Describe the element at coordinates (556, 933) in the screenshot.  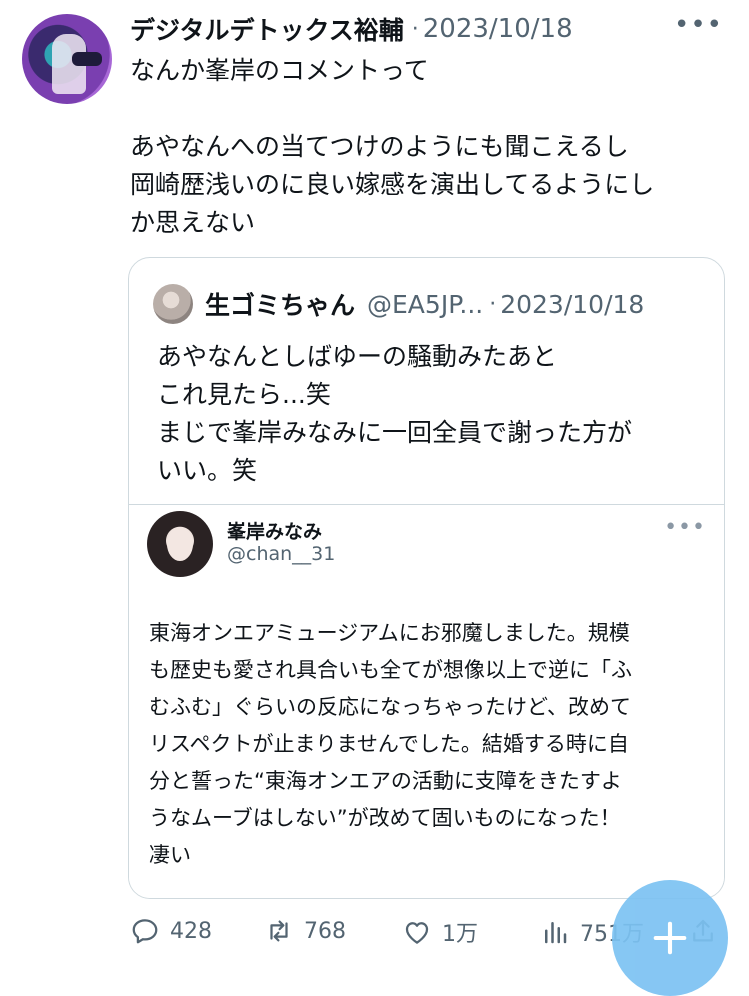
I see `views-bar-chart-icon` at that location.